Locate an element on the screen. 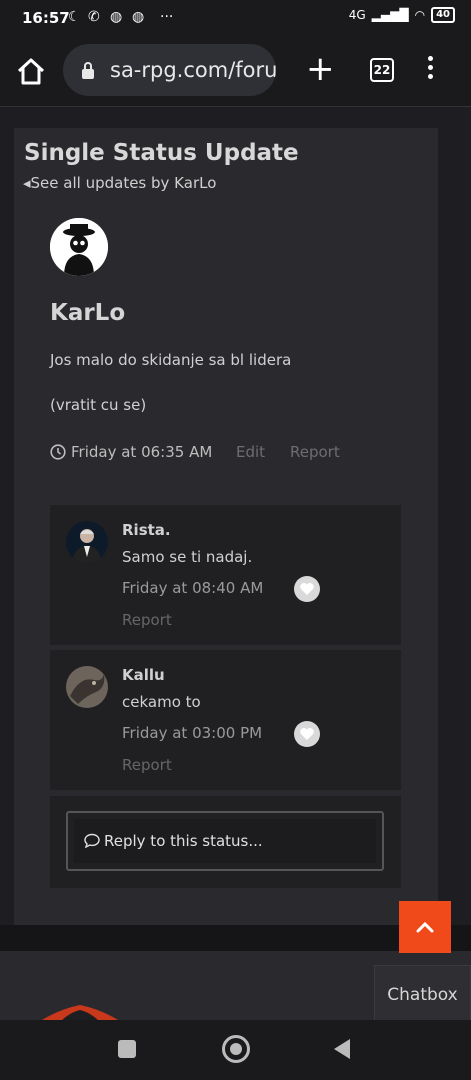  new-tab-button: + is located at coordinates (320, 69).